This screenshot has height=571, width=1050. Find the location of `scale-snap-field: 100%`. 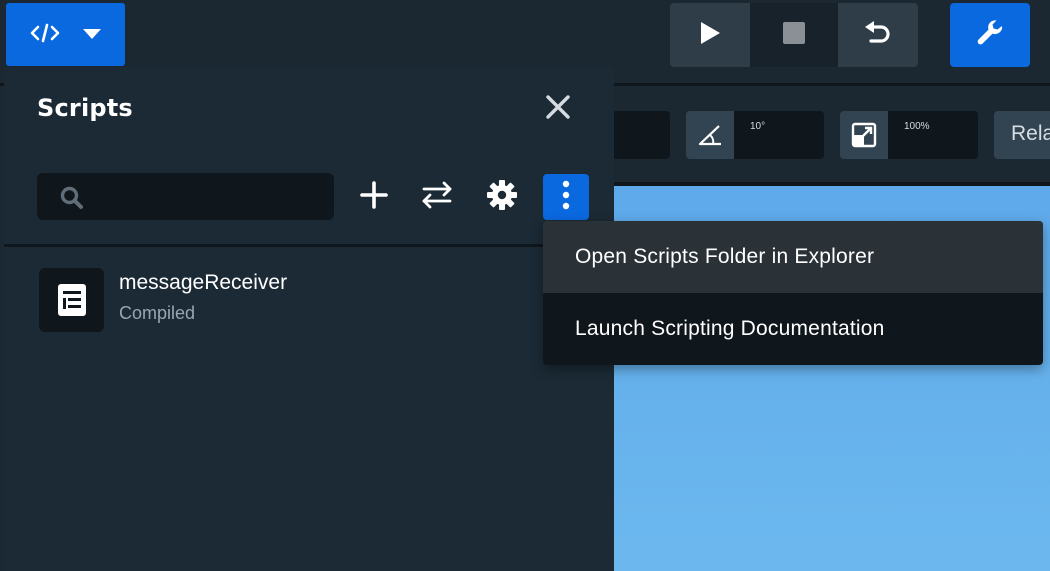

scale-snap-field: 100% is located at coordinates (909, 135).